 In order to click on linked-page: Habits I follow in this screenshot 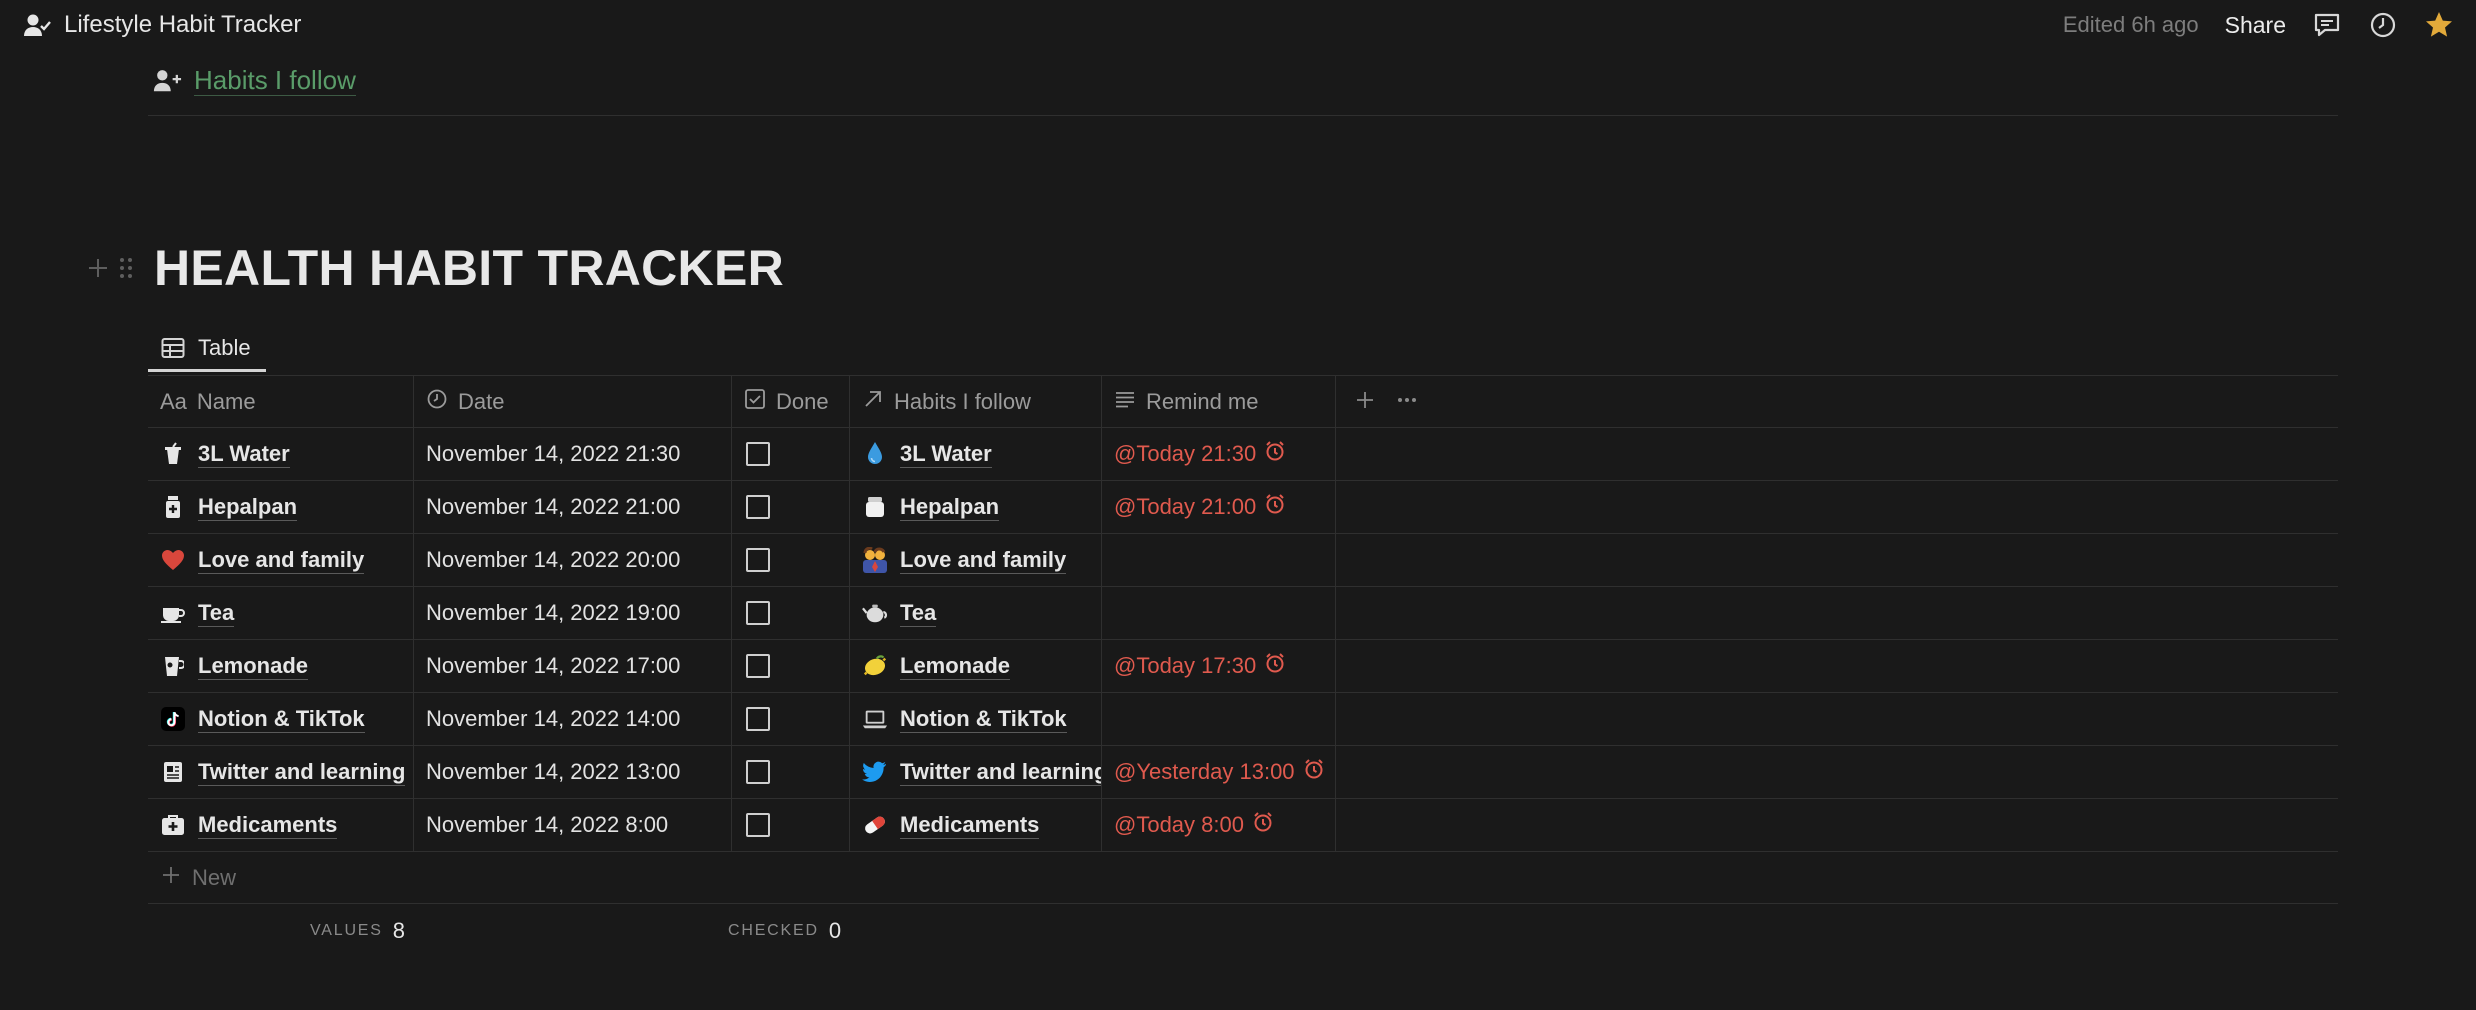, I will do `click(254, 80)`.